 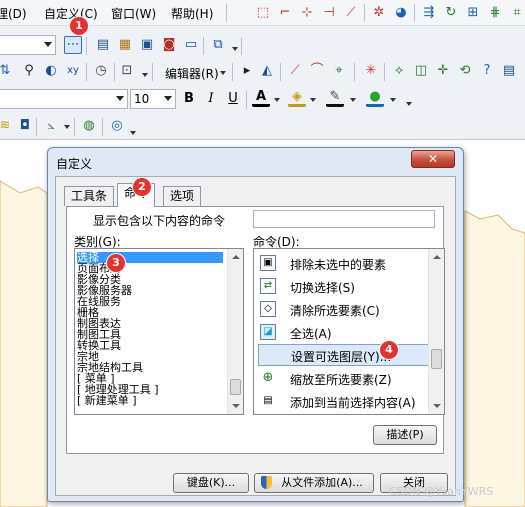 I want to click on command-label: 清除所选要素(C), so click(x=335, y=311).